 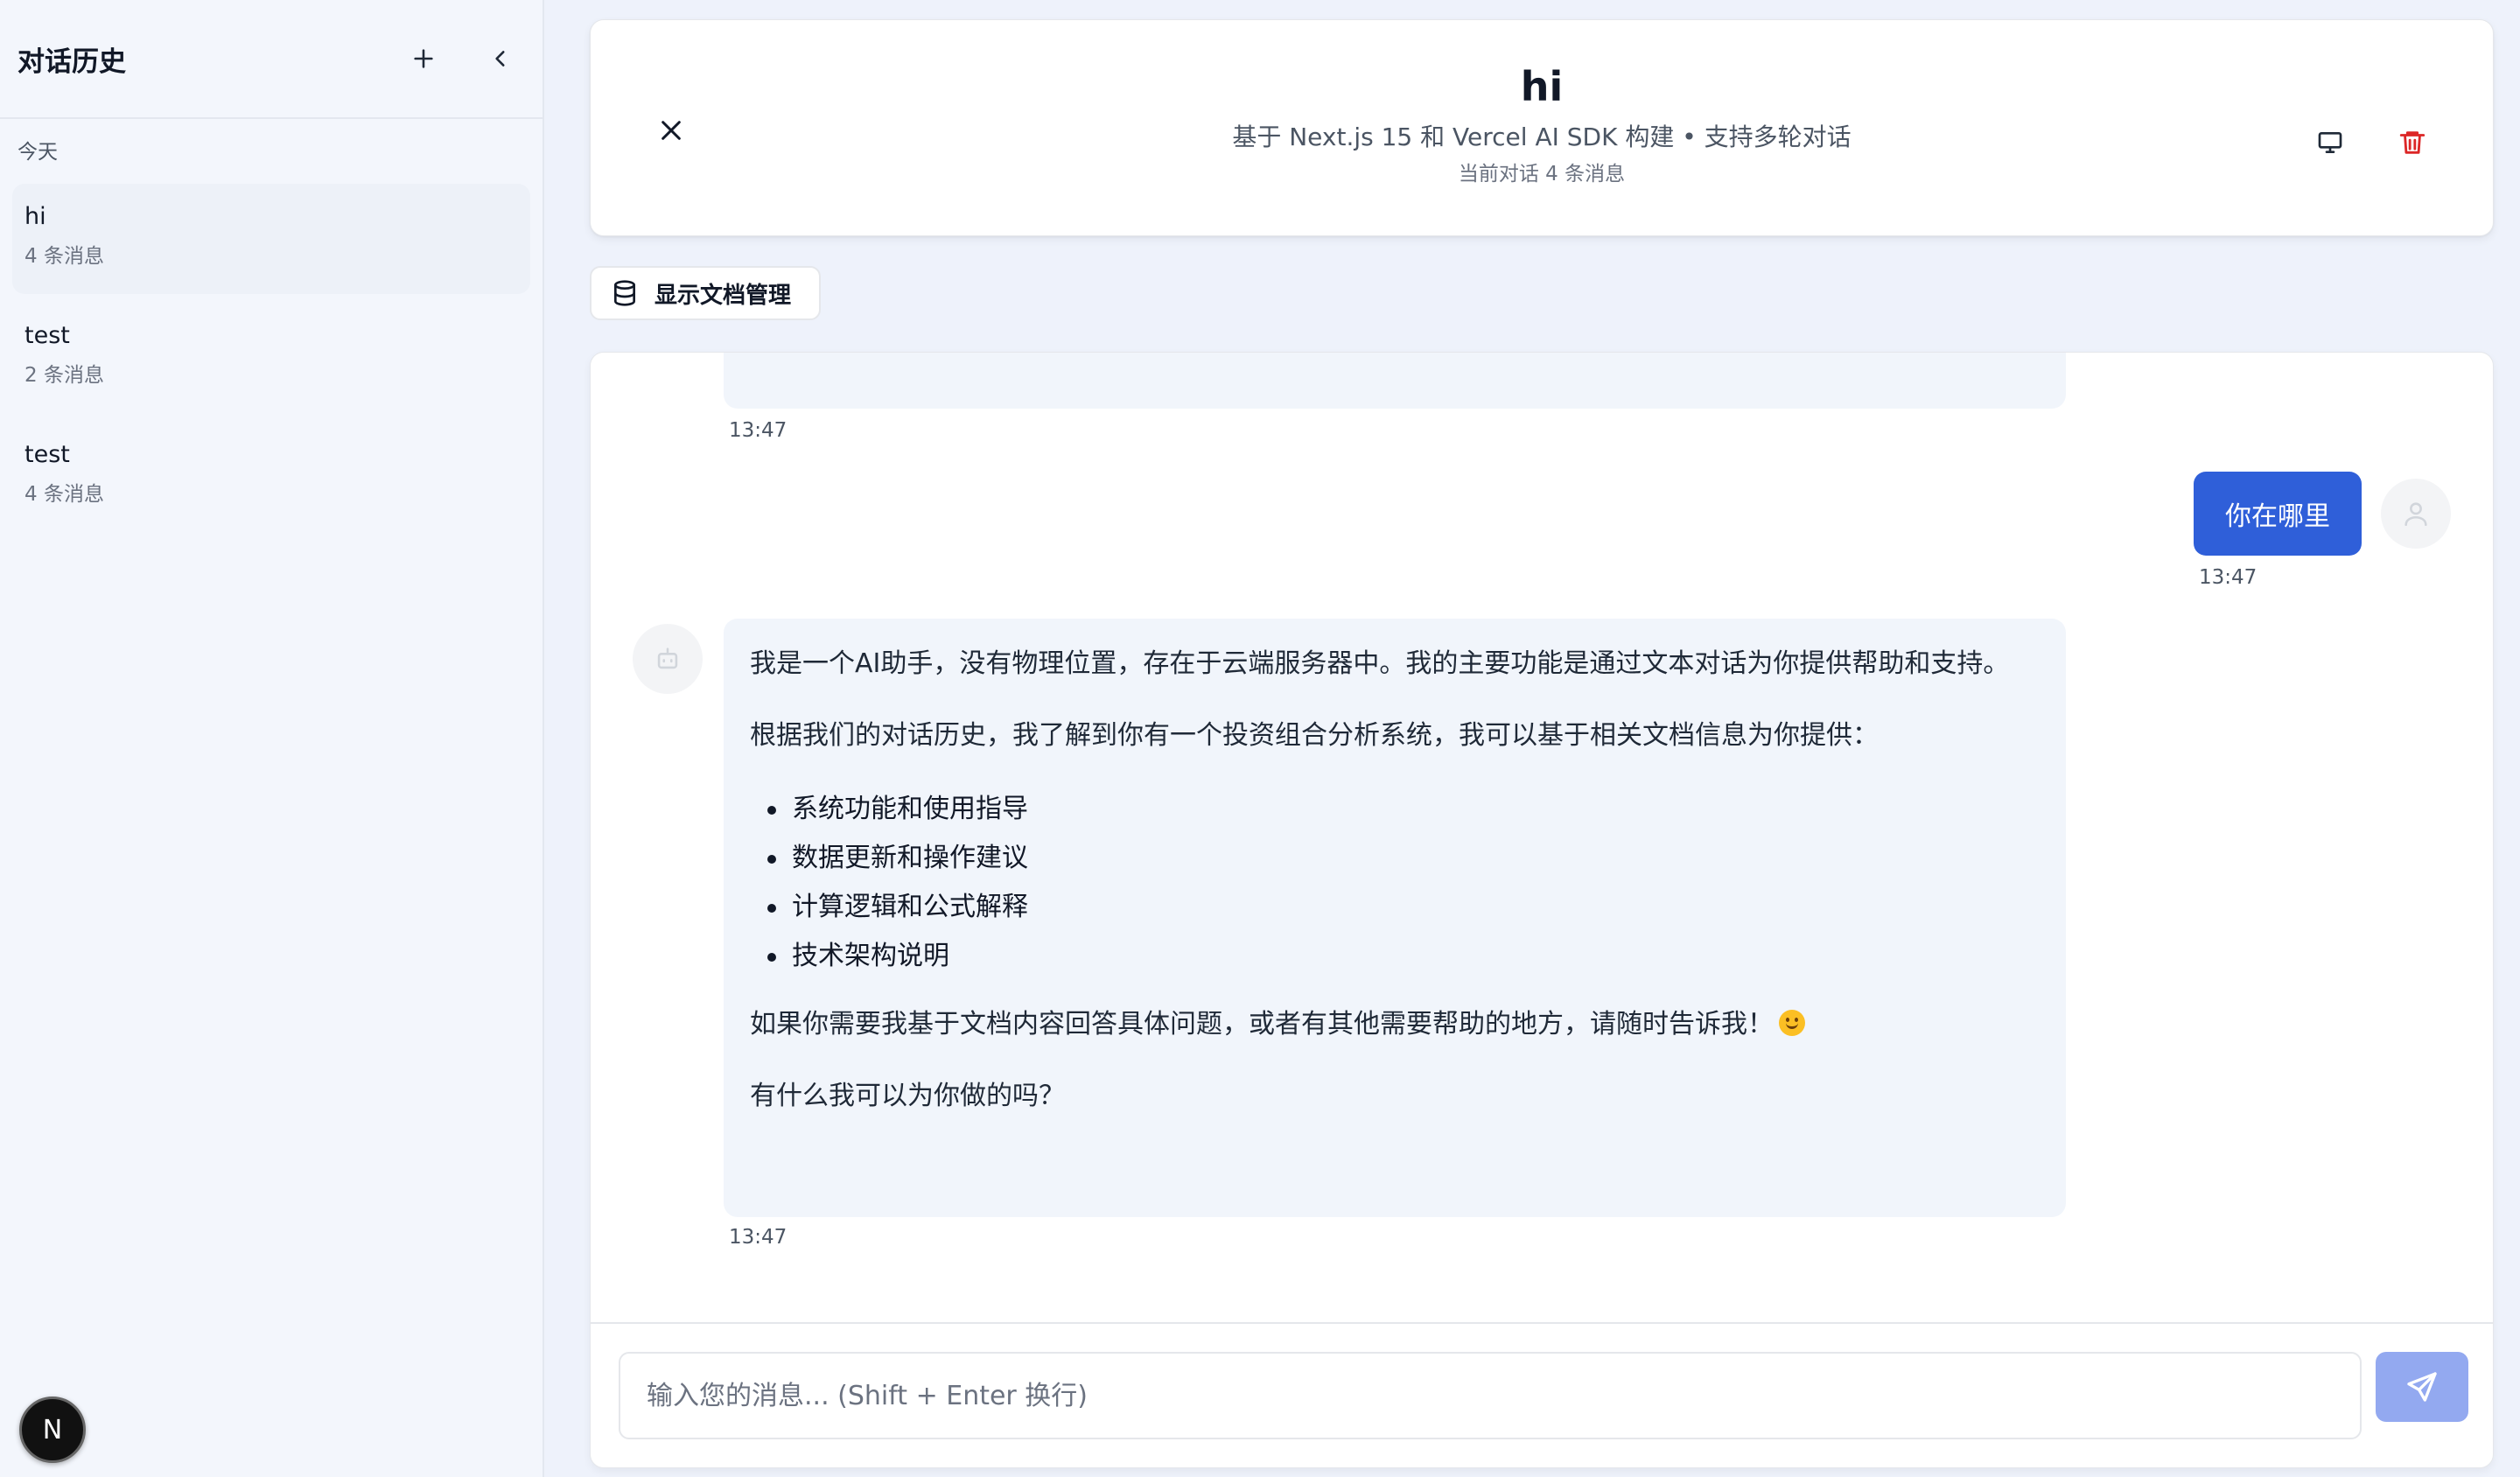 I want to click on list-item: 技术架构说明, so click(x=1395, y=956).